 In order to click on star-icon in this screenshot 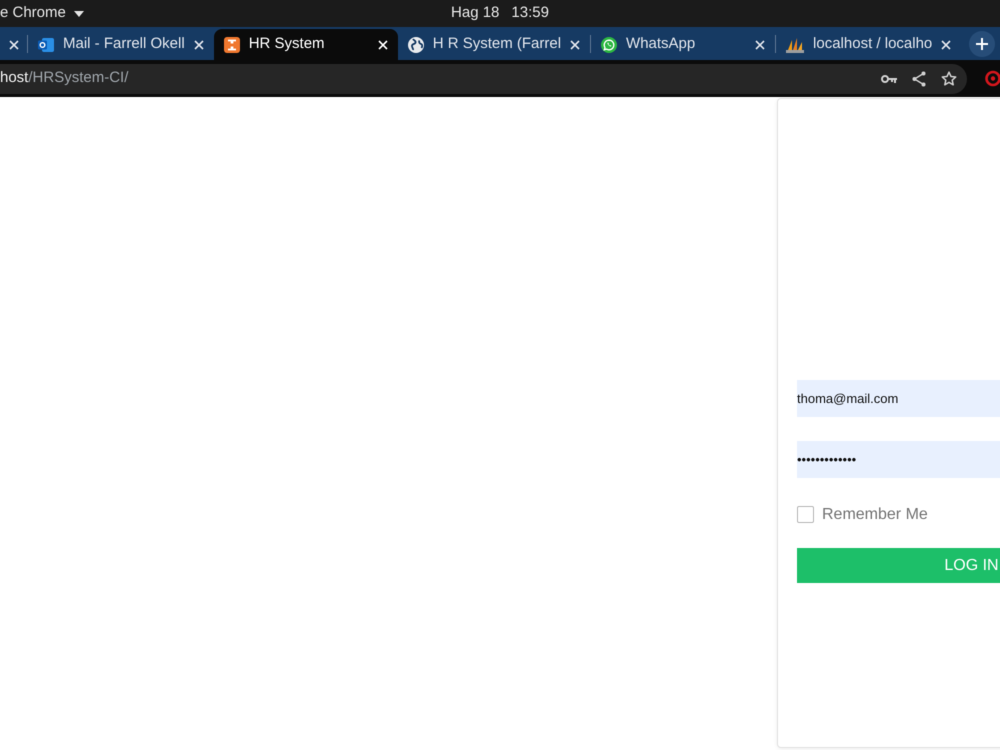, I will do `click(949, 78)`.